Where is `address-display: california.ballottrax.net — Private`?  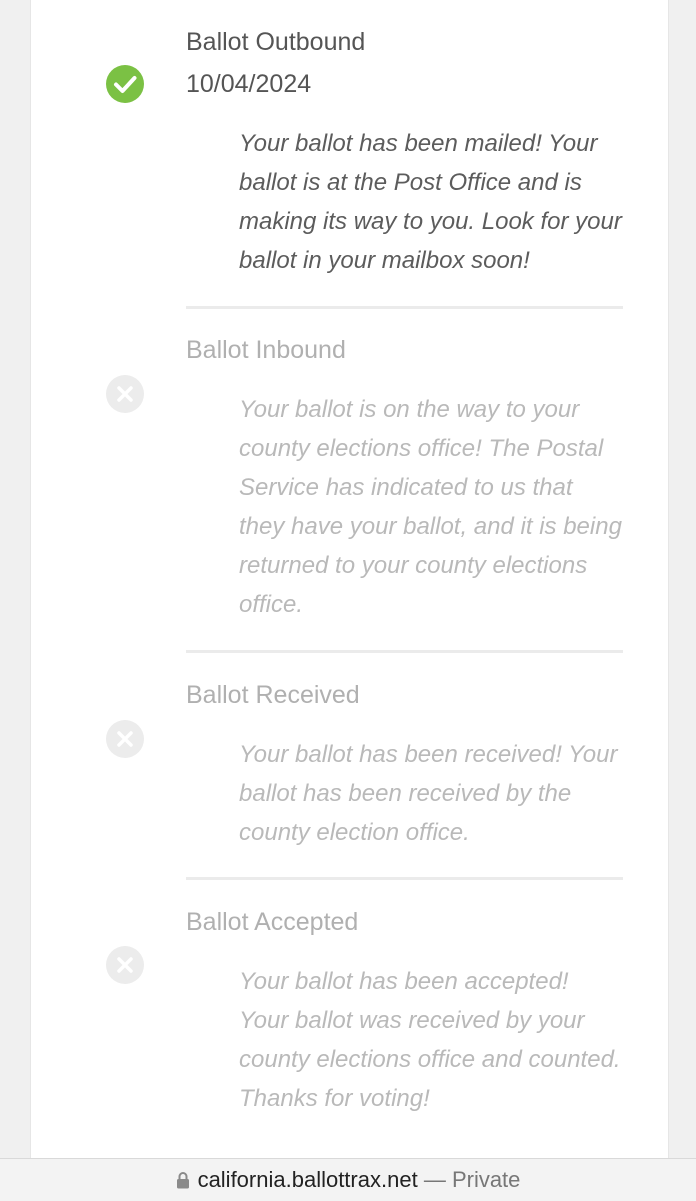
address-display: california.ballottrax.net — Private is located at coordinates (348, 1181).